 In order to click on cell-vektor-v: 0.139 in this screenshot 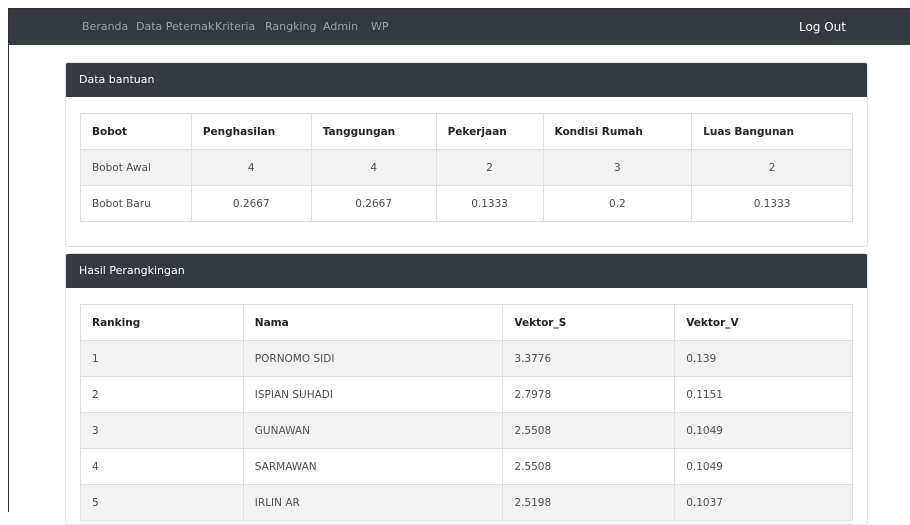, I will do `click(763, 358)`.